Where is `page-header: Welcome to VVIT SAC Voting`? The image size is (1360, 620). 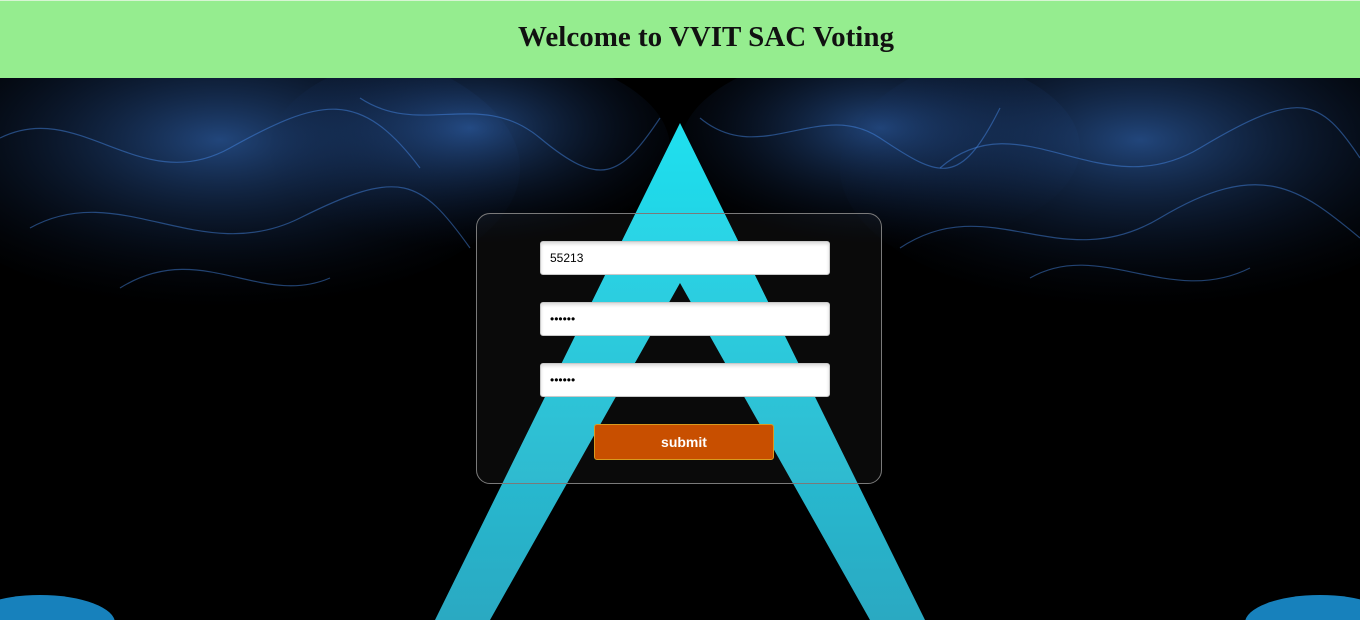
page-header: Welcome to VVIT SAC Voting is located at coordinates (680, 39).